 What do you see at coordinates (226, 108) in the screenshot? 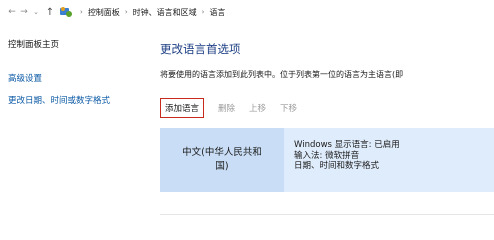
I see `remove-button: 删除` at bounding box center [226, 108].